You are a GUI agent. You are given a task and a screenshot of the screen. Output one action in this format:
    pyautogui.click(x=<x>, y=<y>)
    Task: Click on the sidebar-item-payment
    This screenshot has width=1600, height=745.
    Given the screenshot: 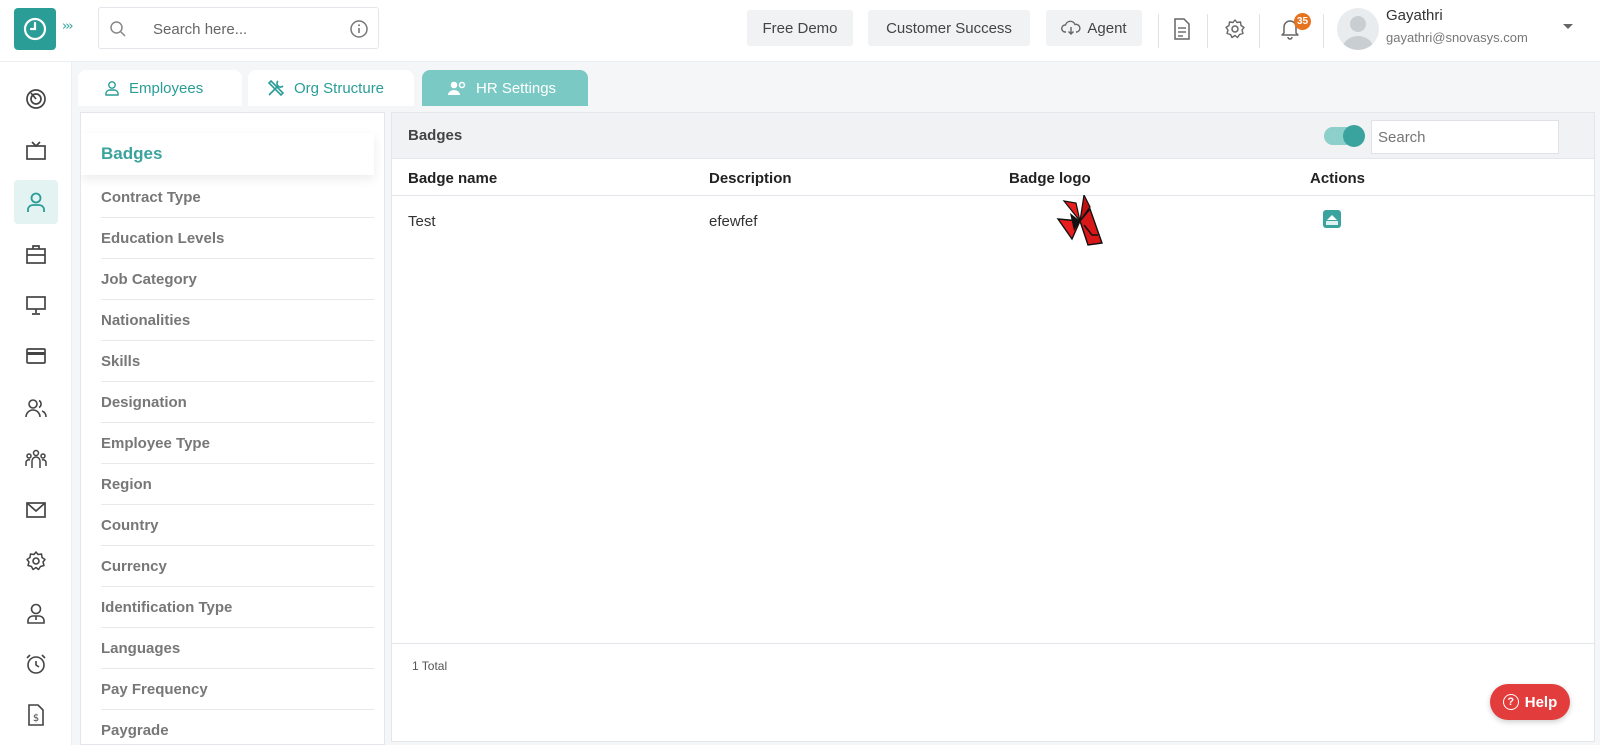 What is the action you would take?
    pyautogui.click(x=36, y=356)
    